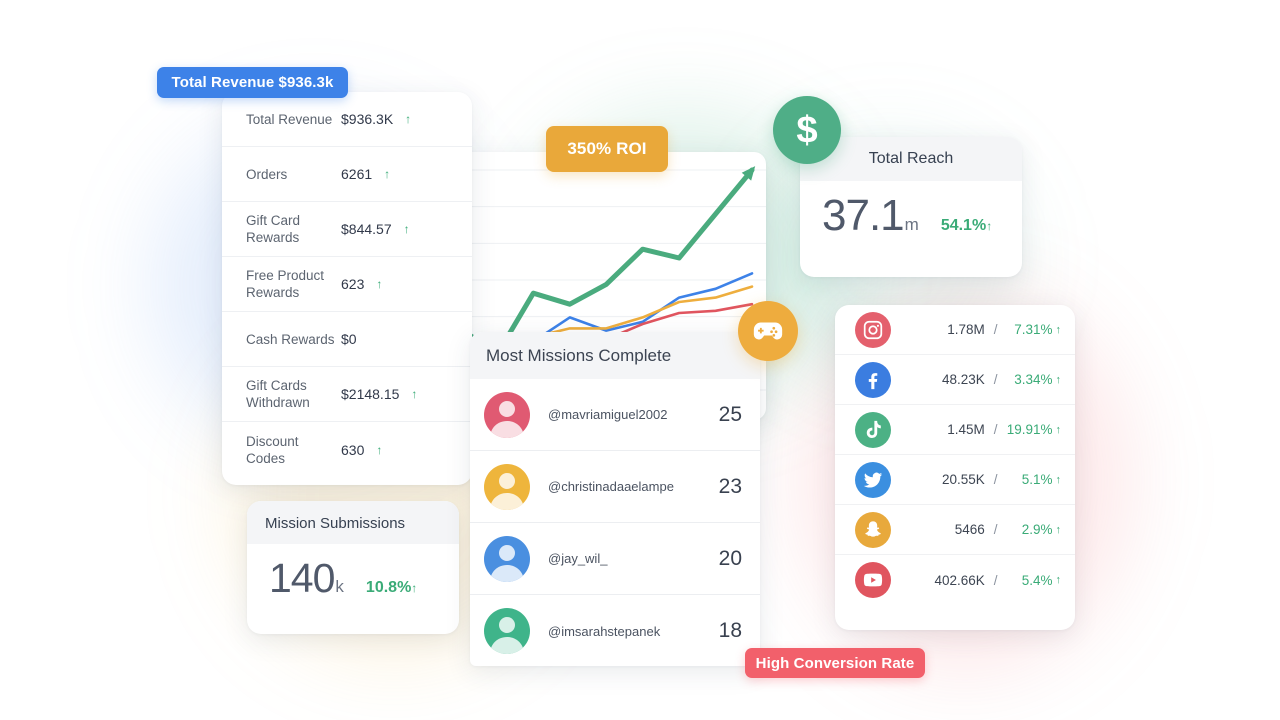 Image resolution: width=1280 pixels, height=720 pixels. What do you see at coordinates (873, 329) in the screenshot?
I see `instagram-icon` at bounding box center [873, 329].